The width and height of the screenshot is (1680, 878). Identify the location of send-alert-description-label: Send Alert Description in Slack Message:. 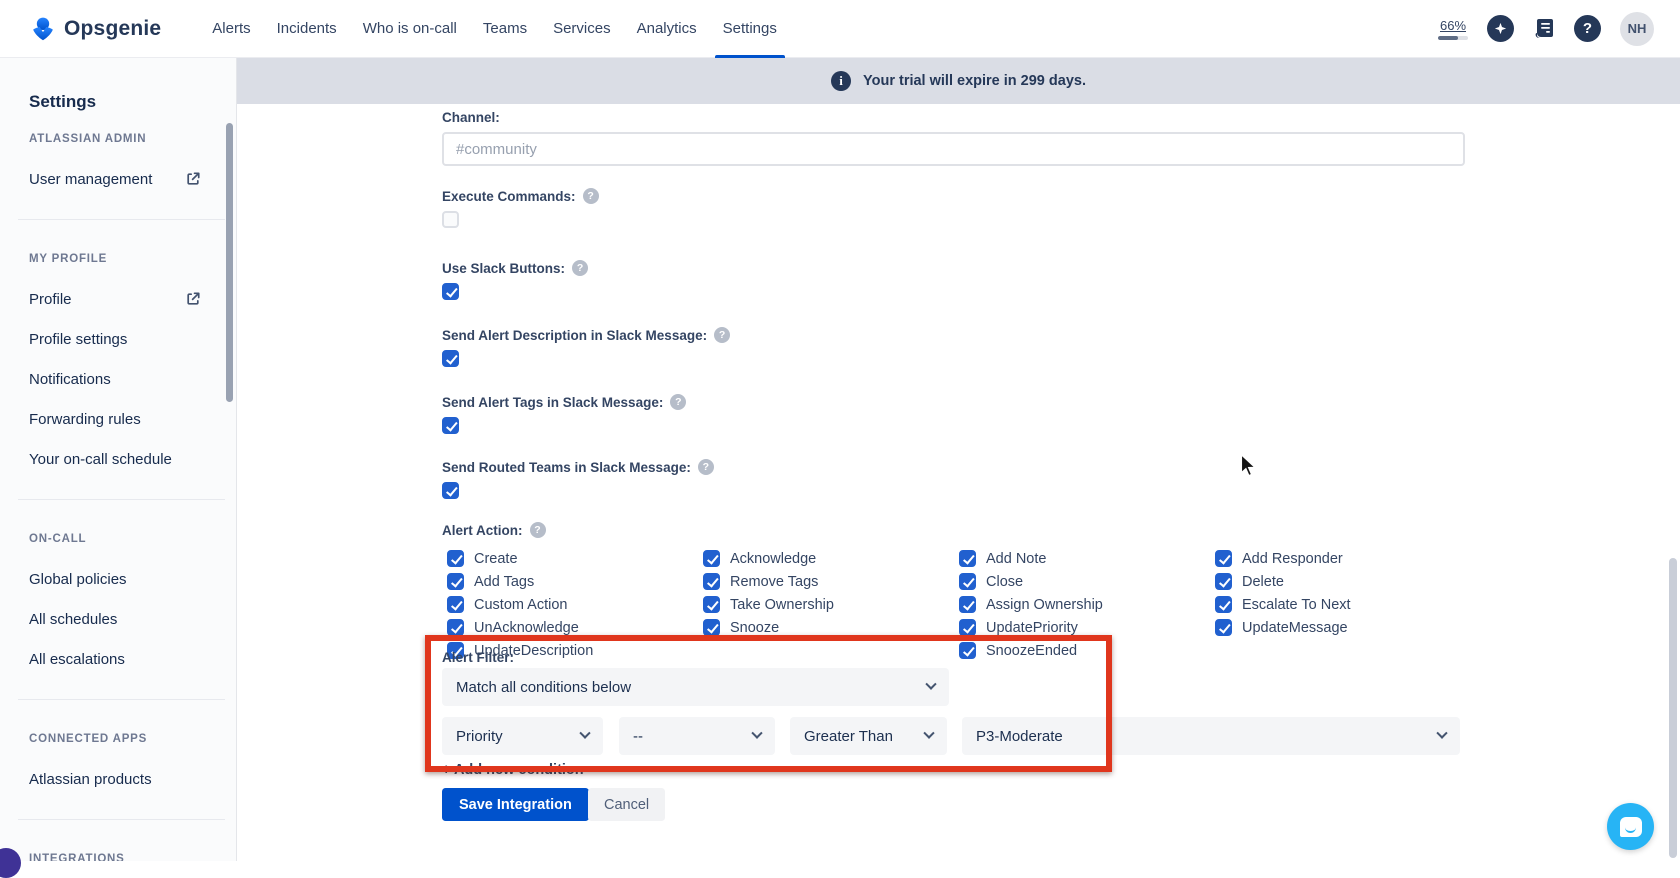
(953, 335).